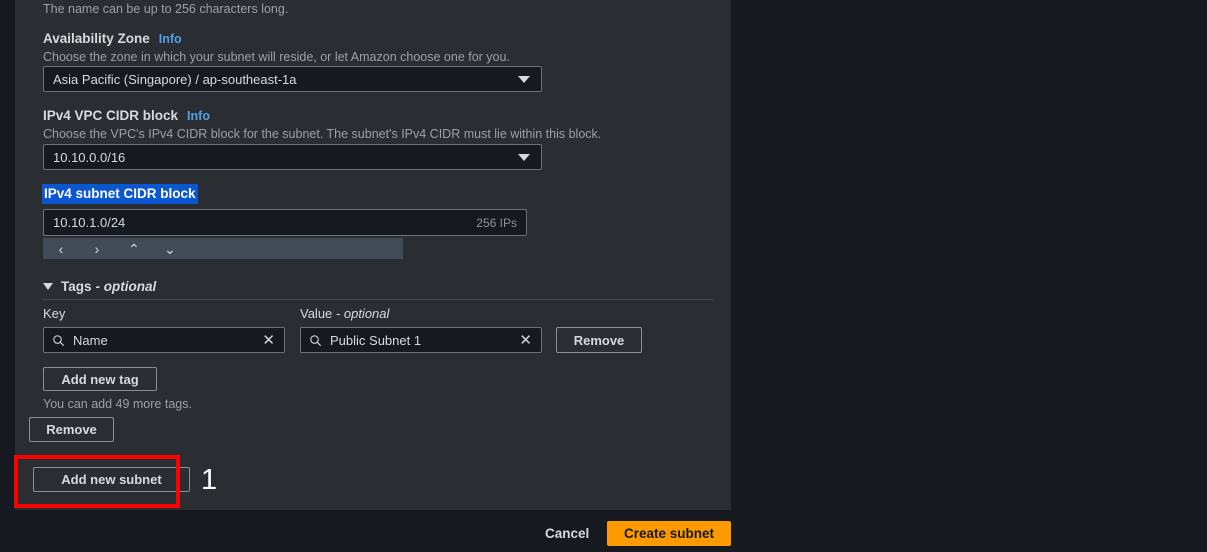 The width and height of the screenshot is (1207, 552). Describe the element at coordinates (378, 299) in the screenshot. I see `tags-divider` at that location.